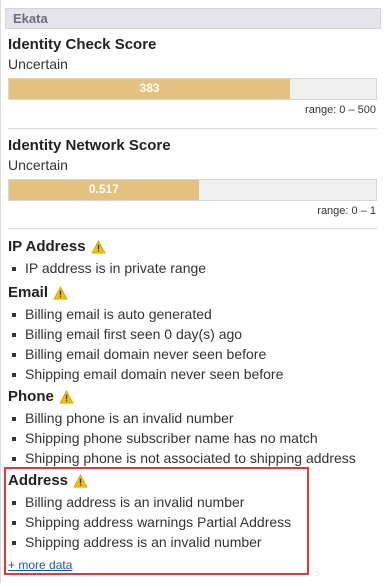 The width and height of the screenshot is (388, 583). Describe the element at coordinates (103, 189) in the screenshot. I see `identity-network-score-value: 0.517` at that location.